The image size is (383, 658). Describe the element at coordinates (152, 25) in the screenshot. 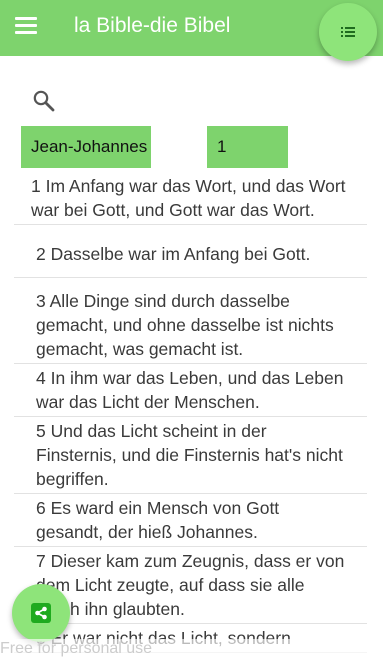

I see `app-title: la Bible-die Bibel` at that location.